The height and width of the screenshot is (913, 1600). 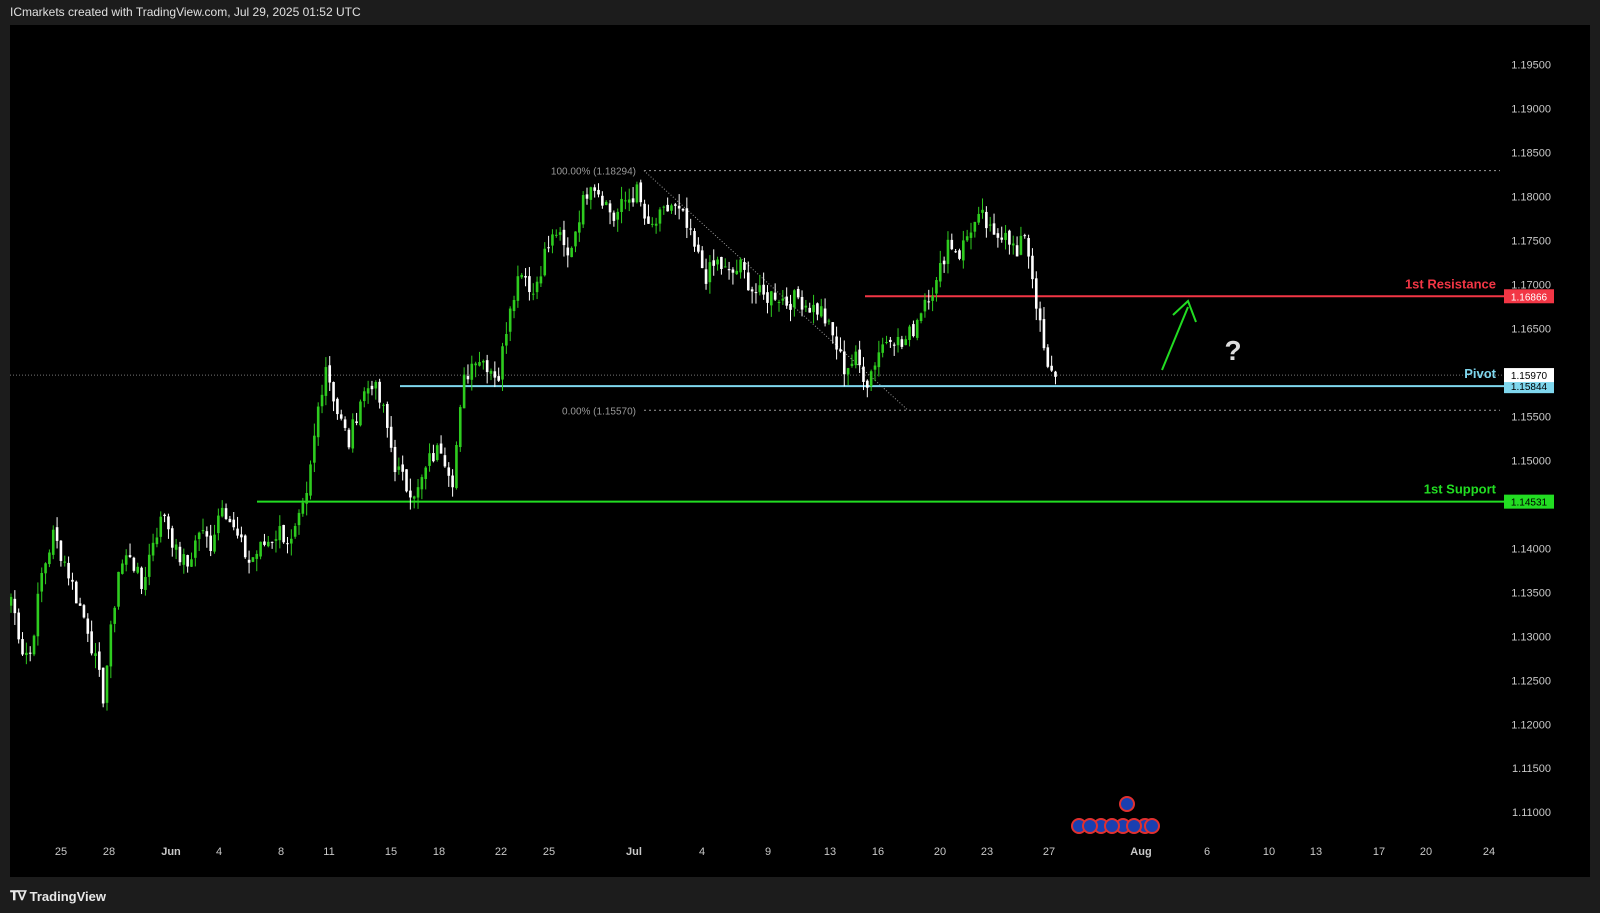 What do you see at coordinates (1531, 198) in the screenshot?
I see `price-tick-label: 1.18000` at bounding box center [1531, 198].